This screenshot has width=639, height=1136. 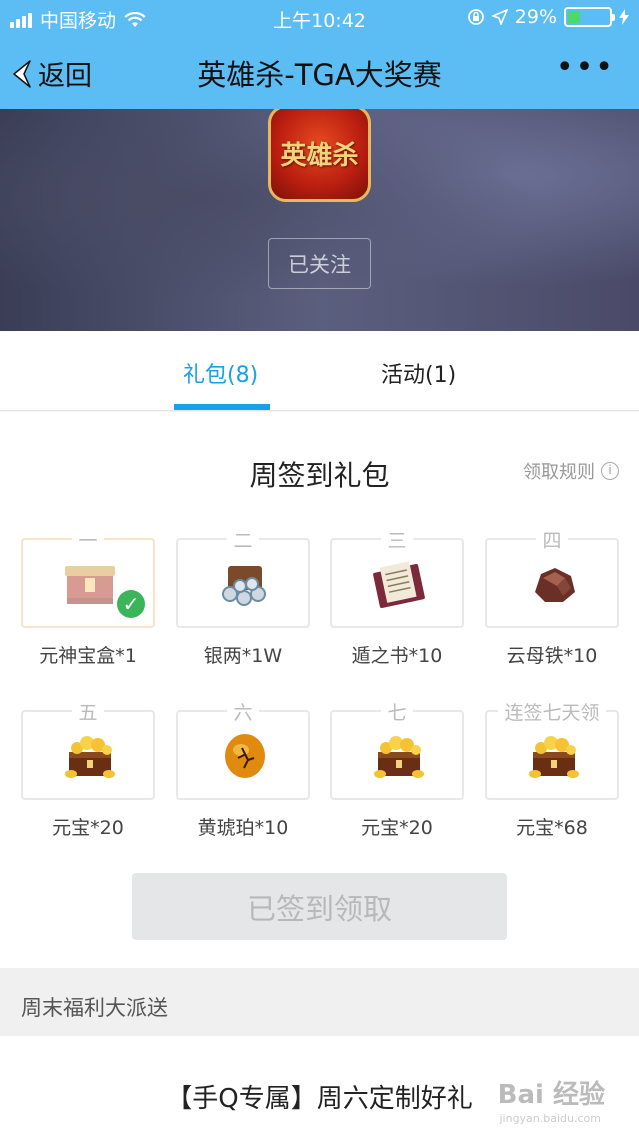 What do you see at coordinates (245, 756) in the screenshot?
I see `amber-icon` at bounding box center [245, 756].